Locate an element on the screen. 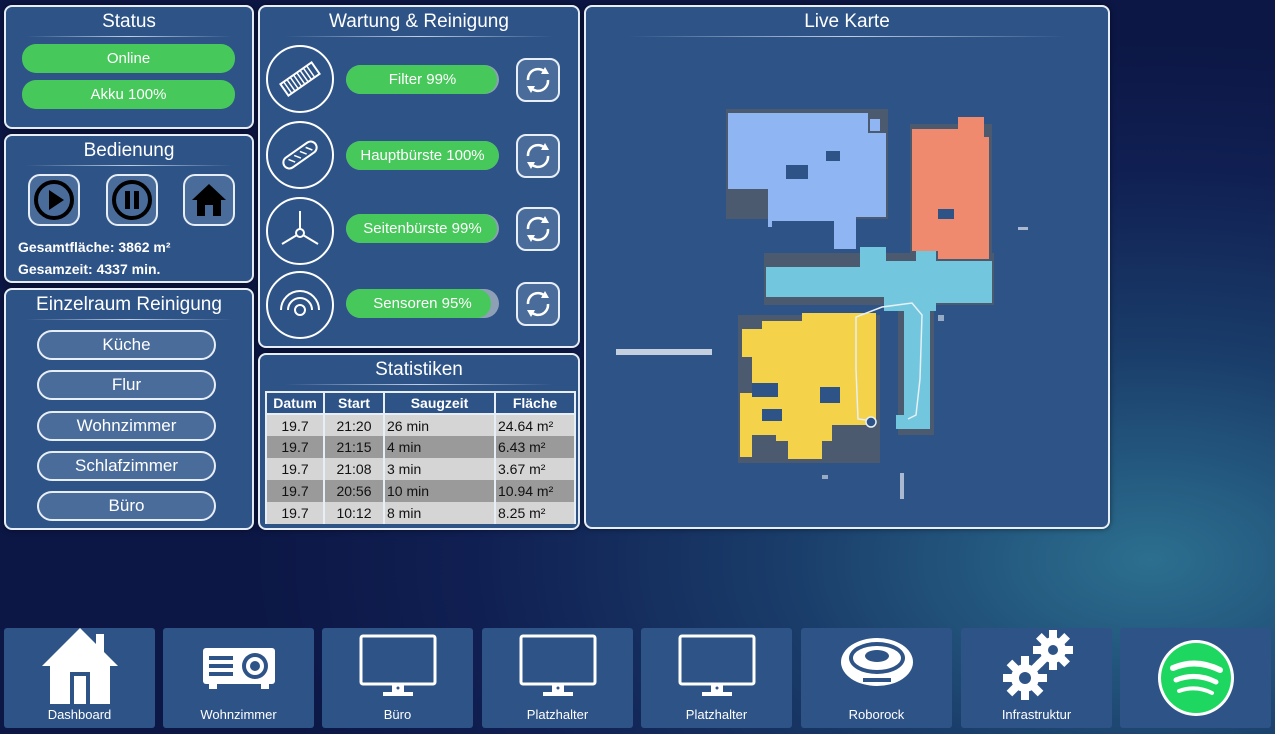 This screenshot has width=1275, height=734. table-cell: 21:20 is located at coordinates (354, 425).